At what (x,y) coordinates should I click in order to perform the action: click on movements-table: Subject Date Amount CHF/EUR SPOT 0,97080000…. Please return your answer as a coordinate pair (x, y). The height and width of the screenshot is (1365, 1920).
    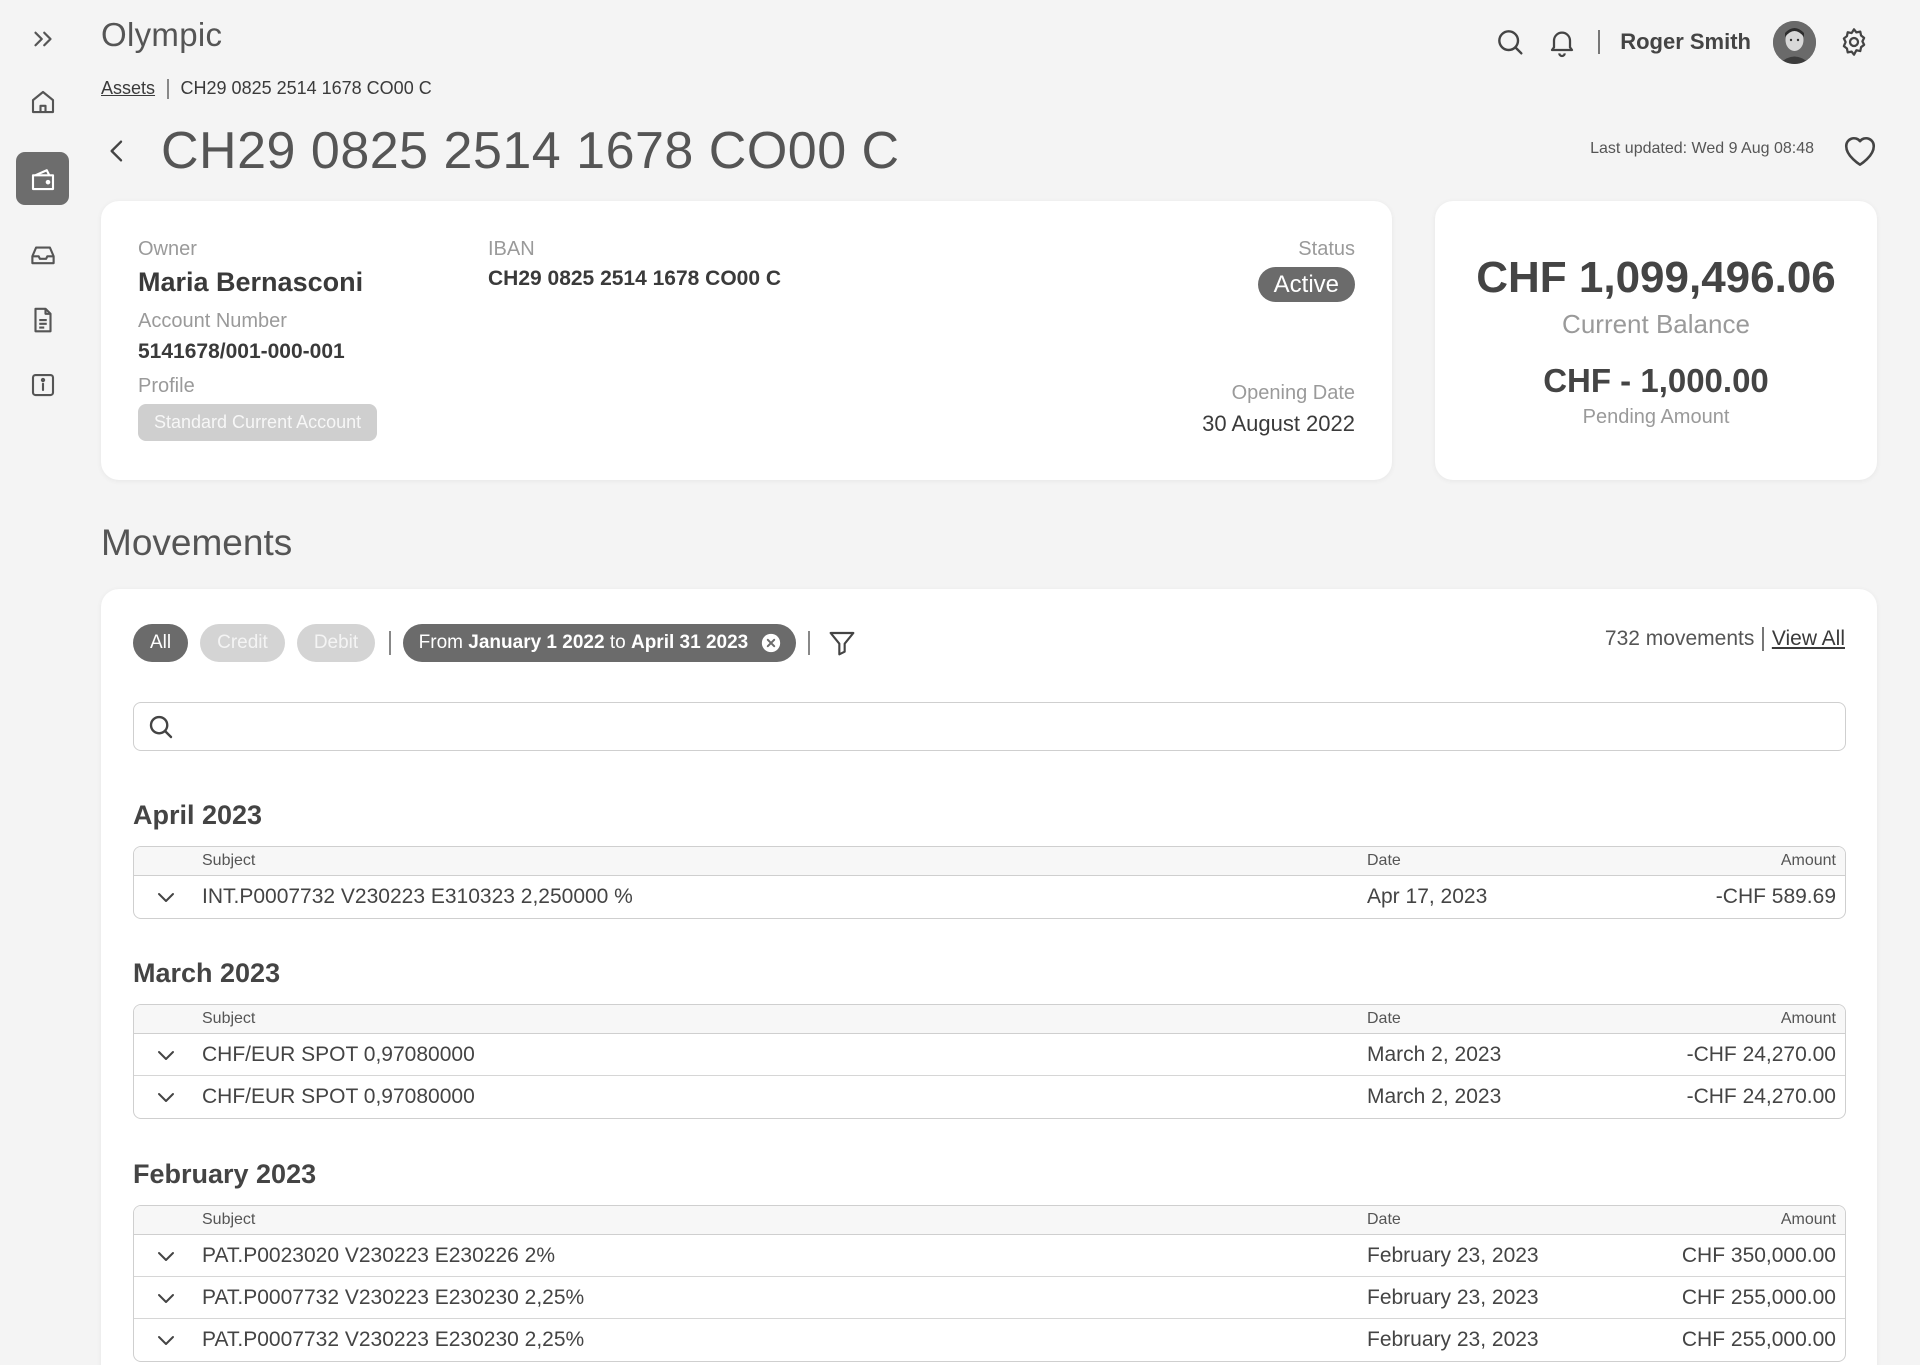
    Looking at the image, I should click on (989, 1061).